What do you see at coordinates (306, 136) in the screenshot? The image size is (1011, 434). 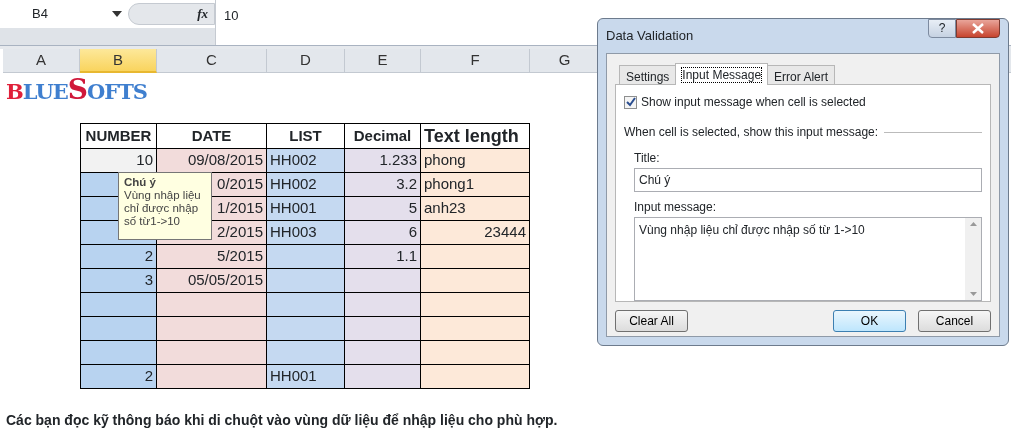 I see `column-heading: LIST` at bounding box center [306, 136].